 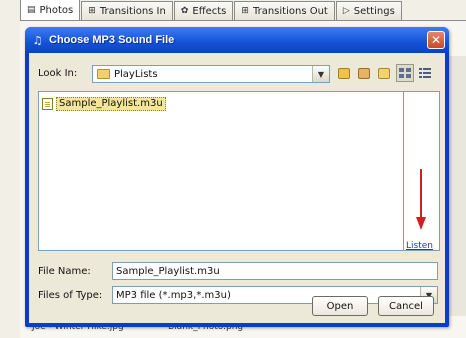 I want to click on details-view-icon, so click(x=425, y=72).